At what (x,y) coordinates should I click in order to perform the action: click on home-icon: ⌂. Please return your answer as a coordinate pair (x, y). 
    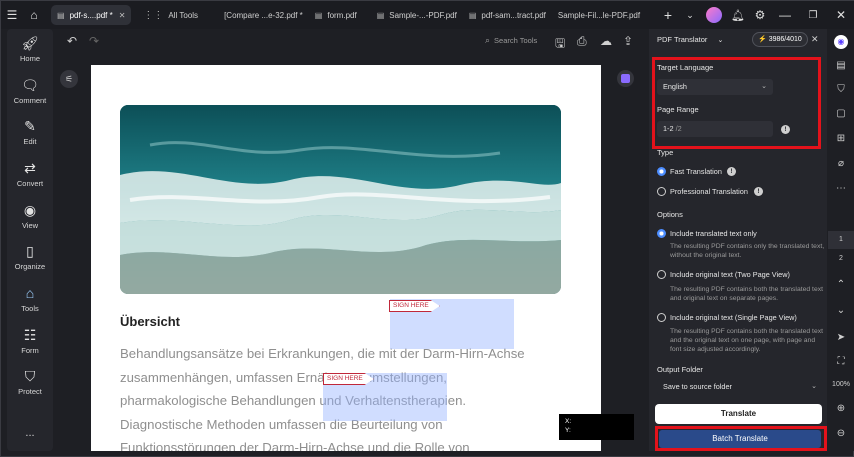
    Looking at the image, I should click on (34, 15).